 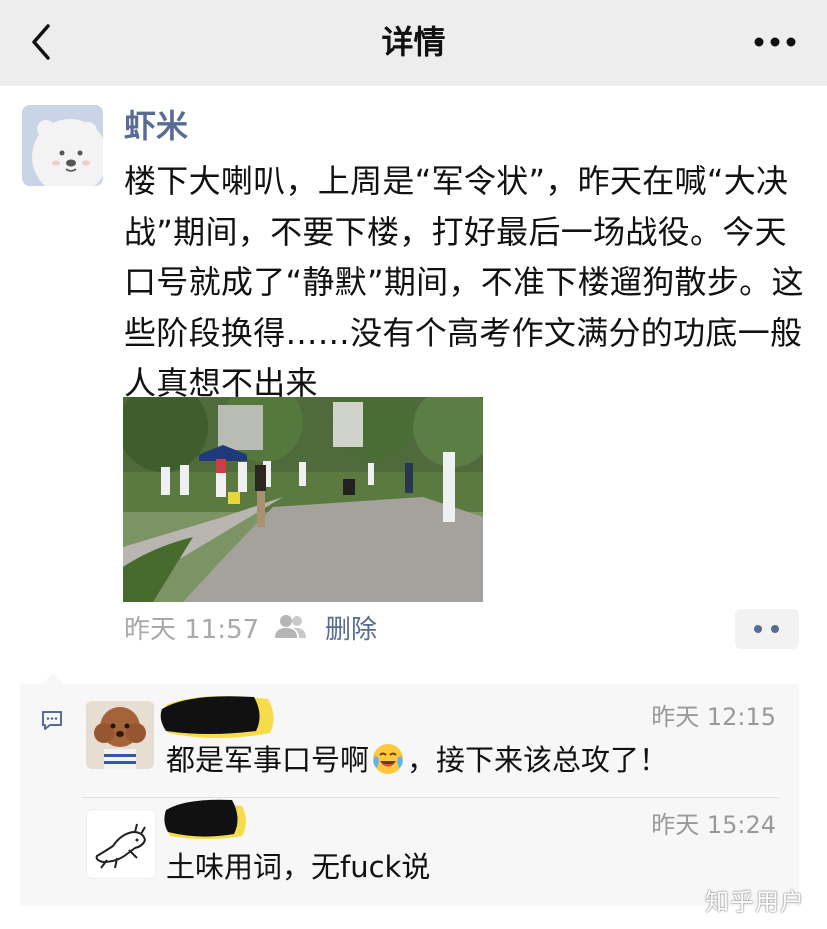 I want to click on poodle-avatar-image, so click(x=120, y=735).